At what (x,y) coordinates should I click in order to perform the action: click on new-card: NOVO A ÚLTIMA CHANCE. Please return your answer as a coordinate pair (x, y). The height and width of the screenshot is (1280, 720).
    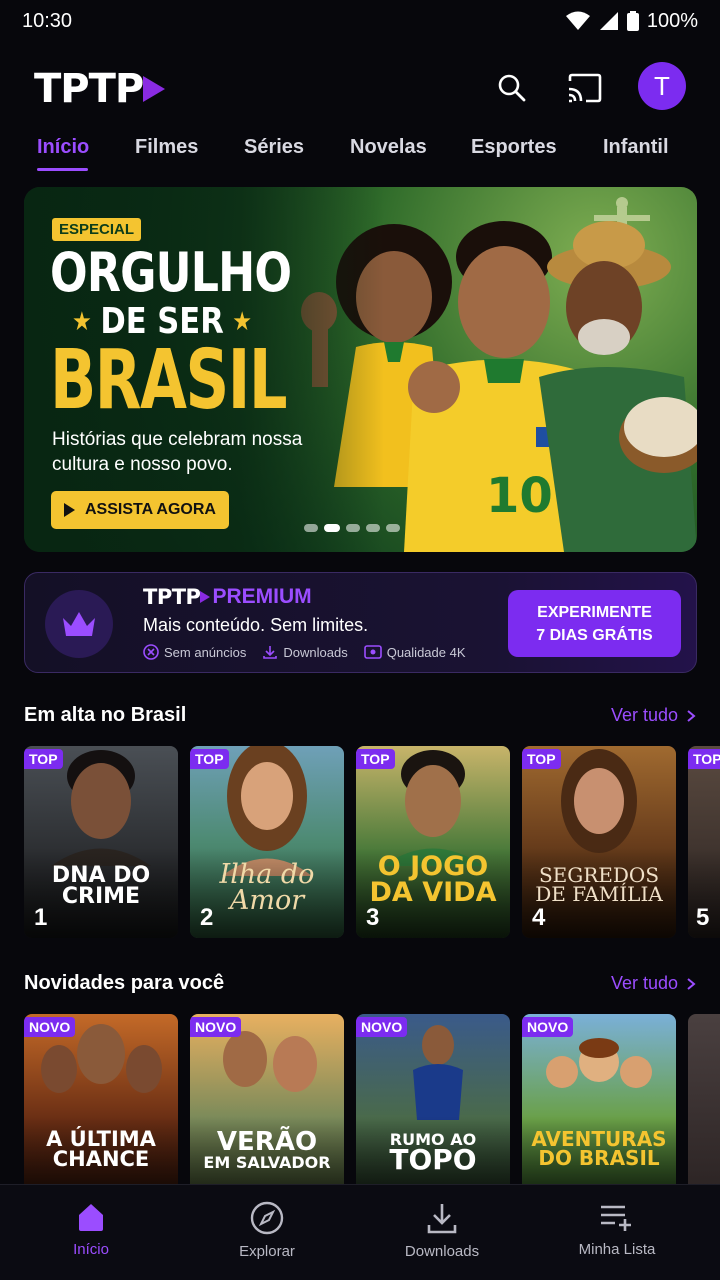
    Looking at the image, I should click on (101, 1099).